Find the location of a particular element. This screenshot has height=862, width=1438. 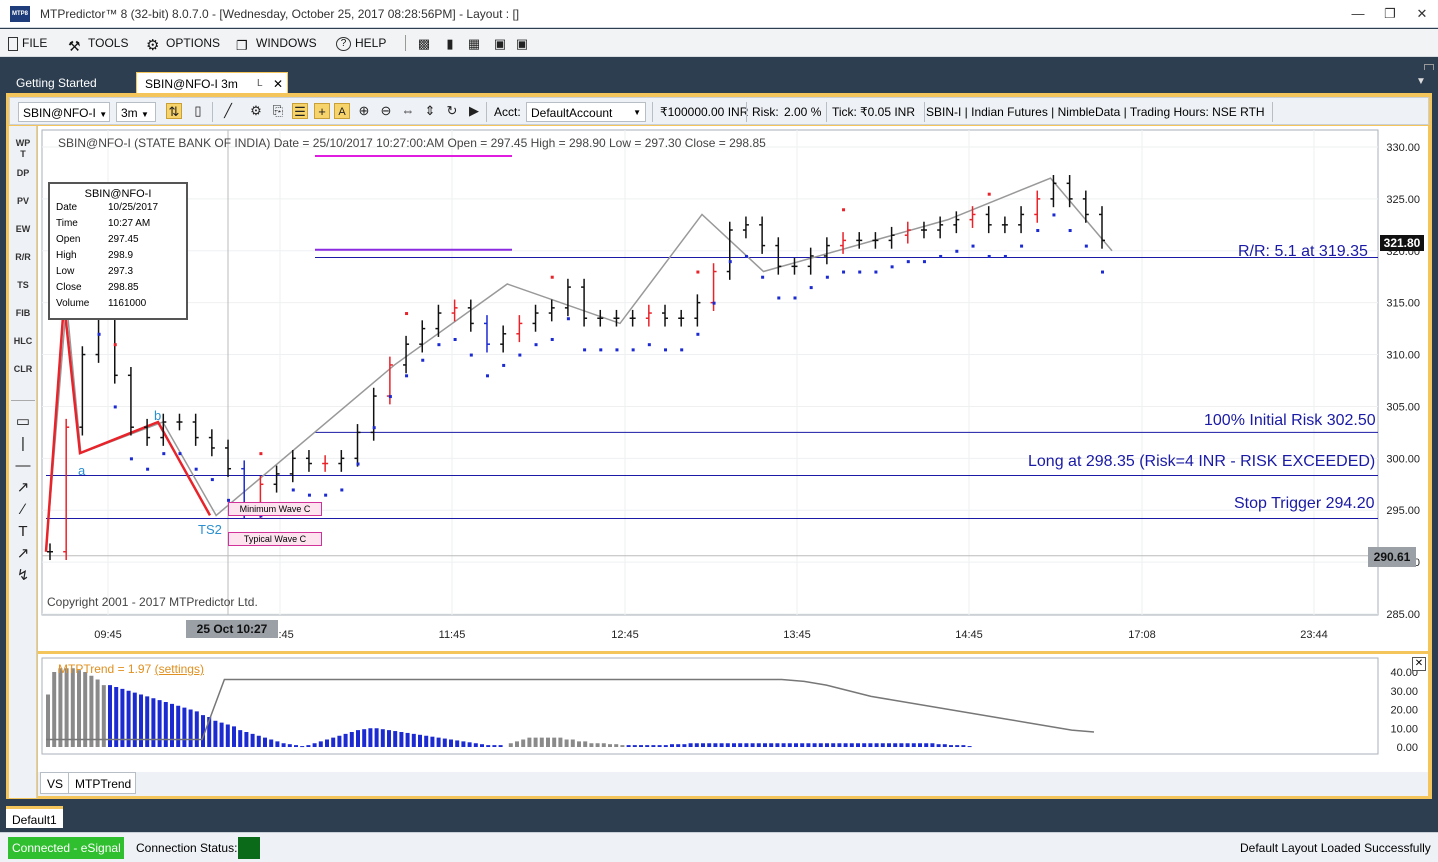

zigzag-icon: ↯ is located at coordinates (23, 576).